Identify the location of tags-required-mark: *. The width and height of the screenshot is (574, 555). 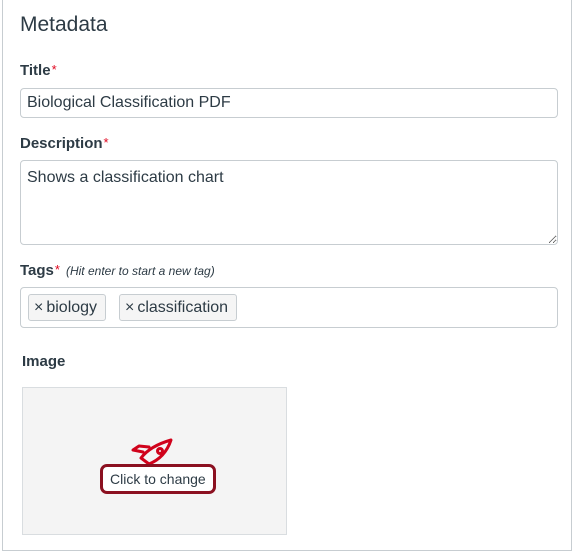
(57, 269).